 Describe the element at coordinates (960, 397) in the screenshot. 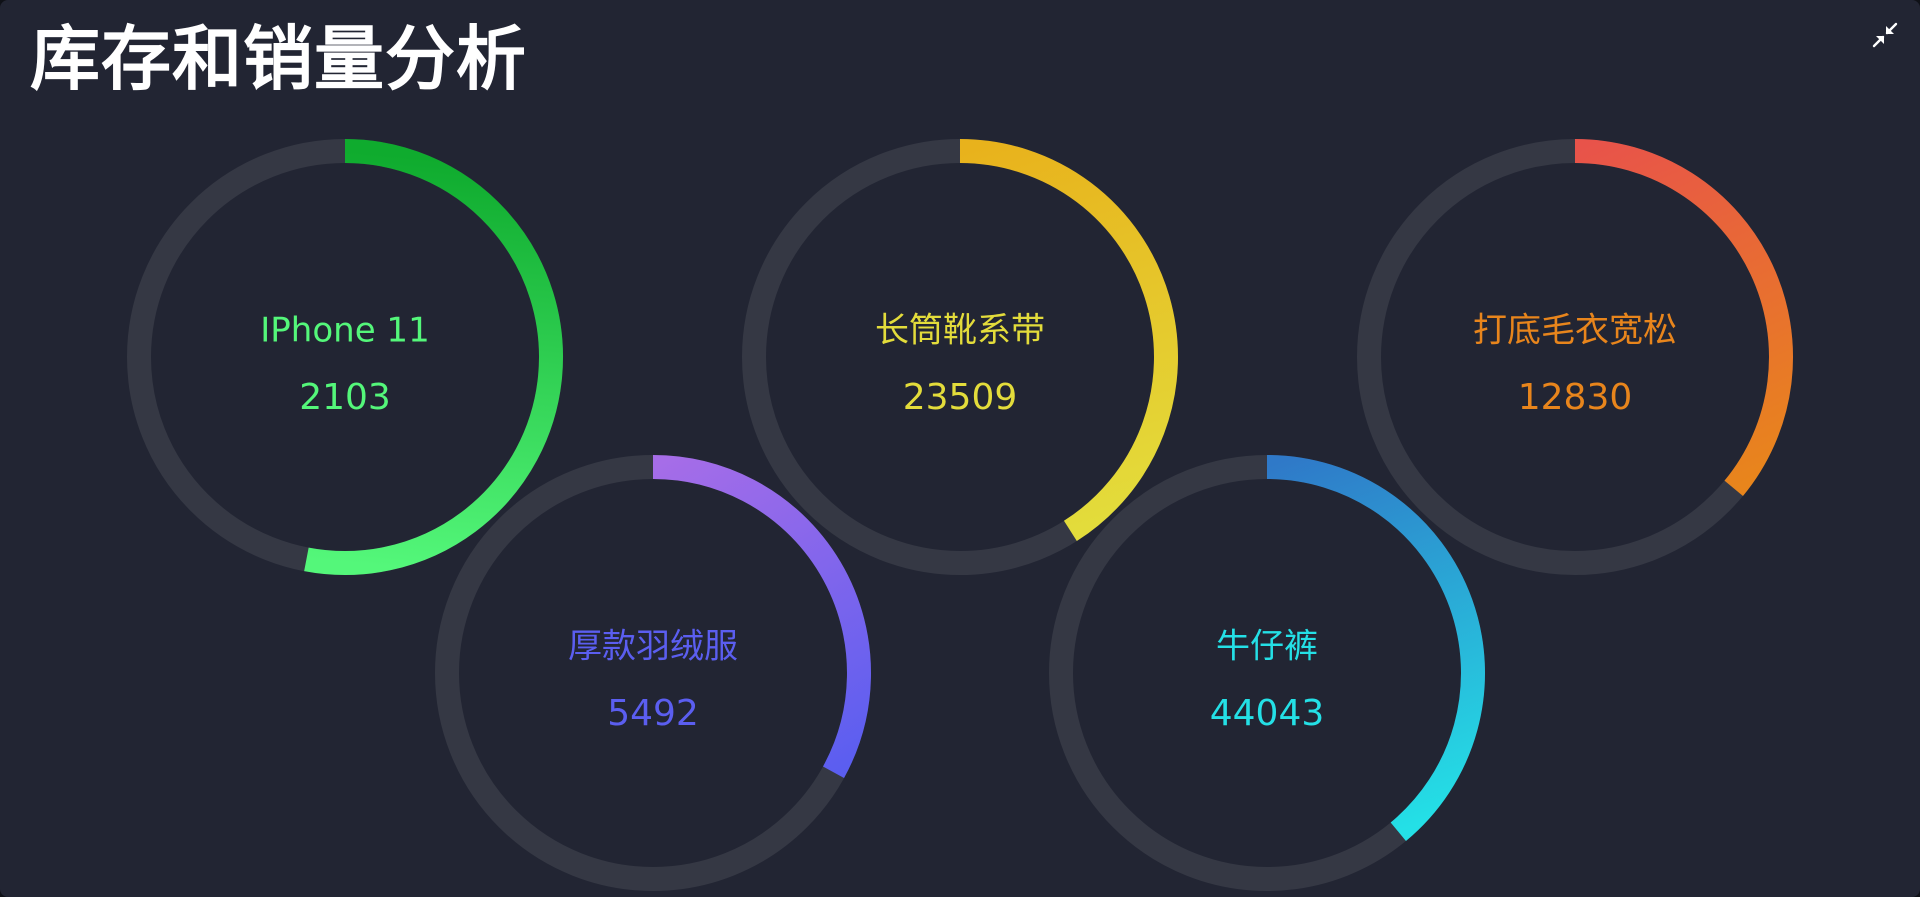

I see `gauge-item-value: 23509` at that location.